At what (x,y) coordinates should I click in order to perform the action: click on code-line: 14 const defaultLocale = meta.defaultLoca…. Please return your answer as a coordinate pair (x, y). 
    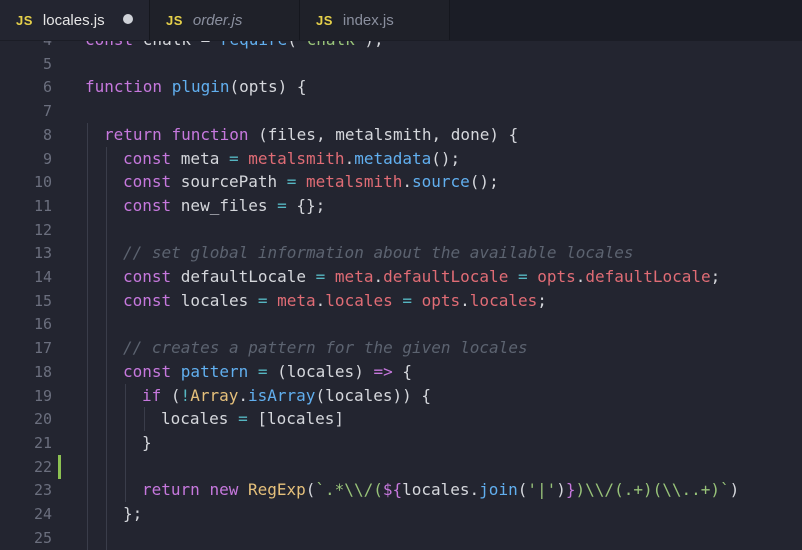
    Looking at the image, I should click on (401, 277).